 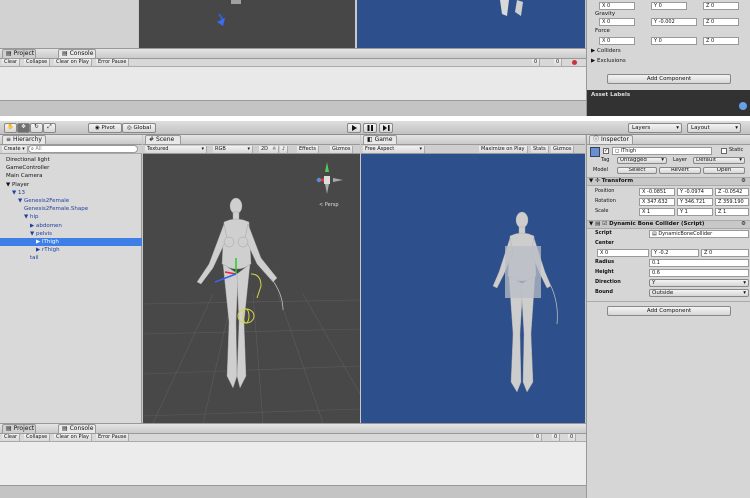 What do you see at coordinates (503, 149) in the screenshot?
I see `maximize-on-play-toggle: Maximize on Play` at bounding box center [503, 149].